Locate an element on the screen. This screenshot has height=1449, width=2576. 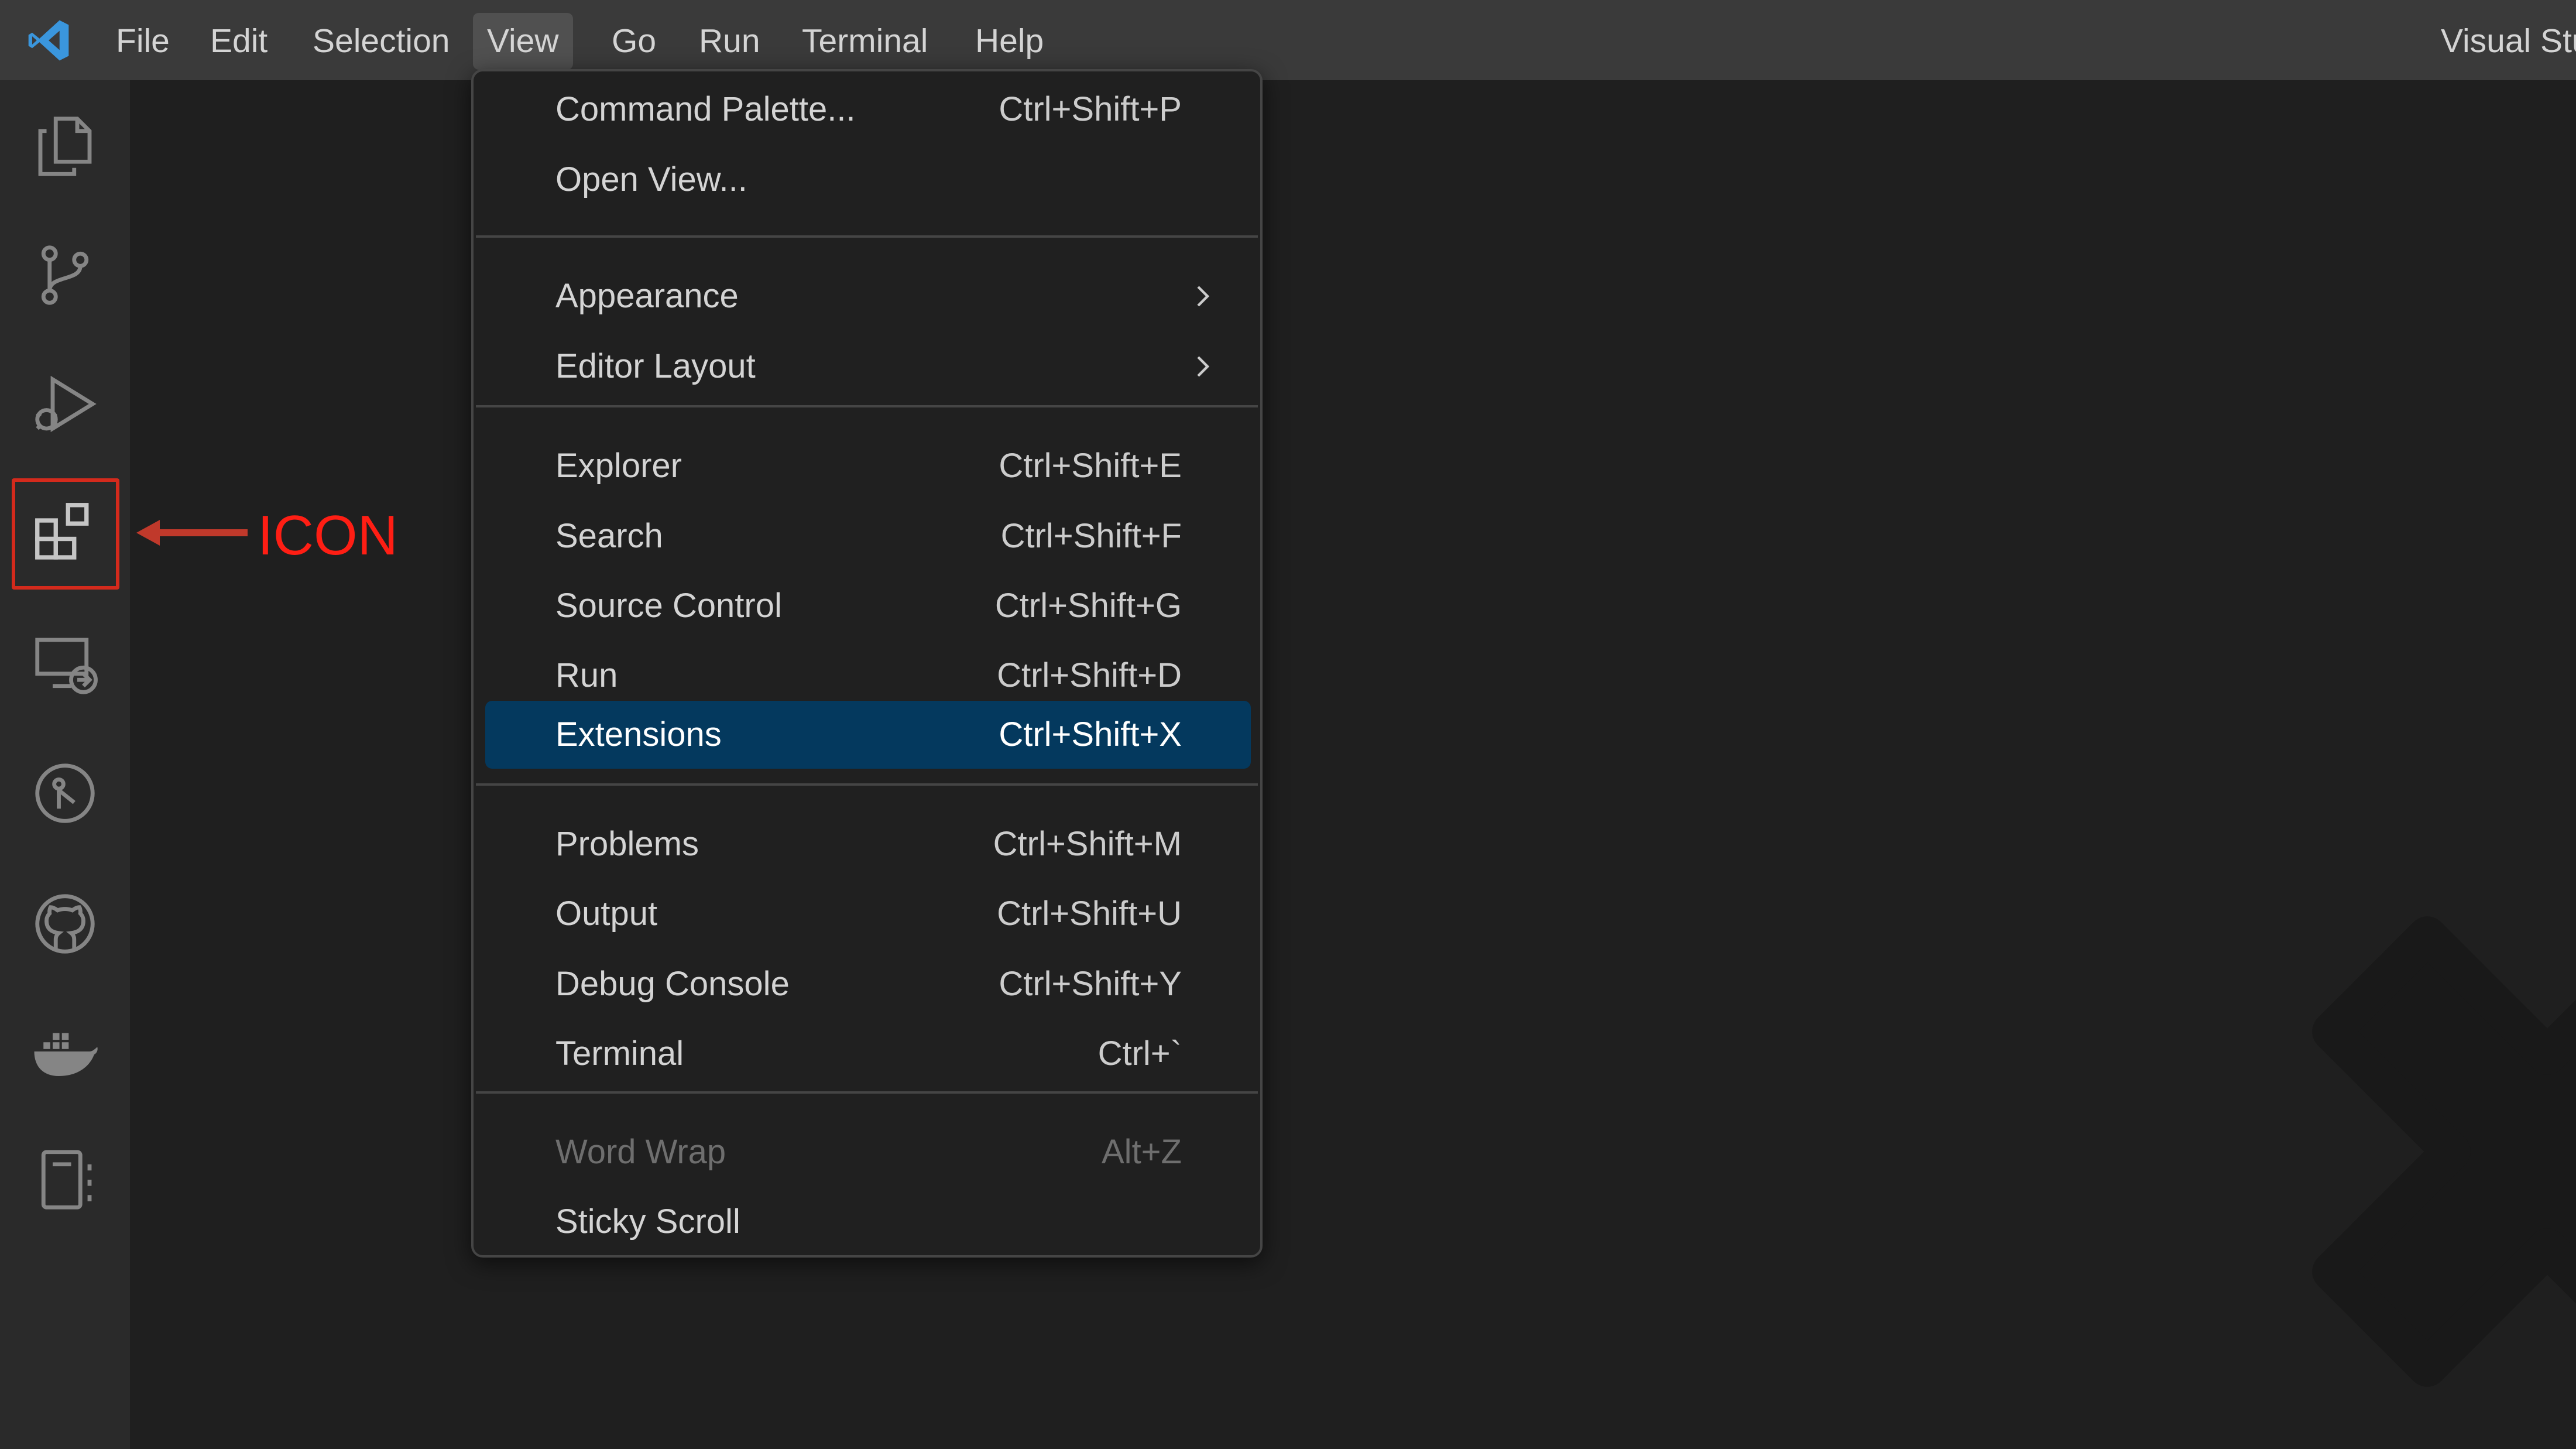
remote-explorer-icon is located at coordinates (65, 664).